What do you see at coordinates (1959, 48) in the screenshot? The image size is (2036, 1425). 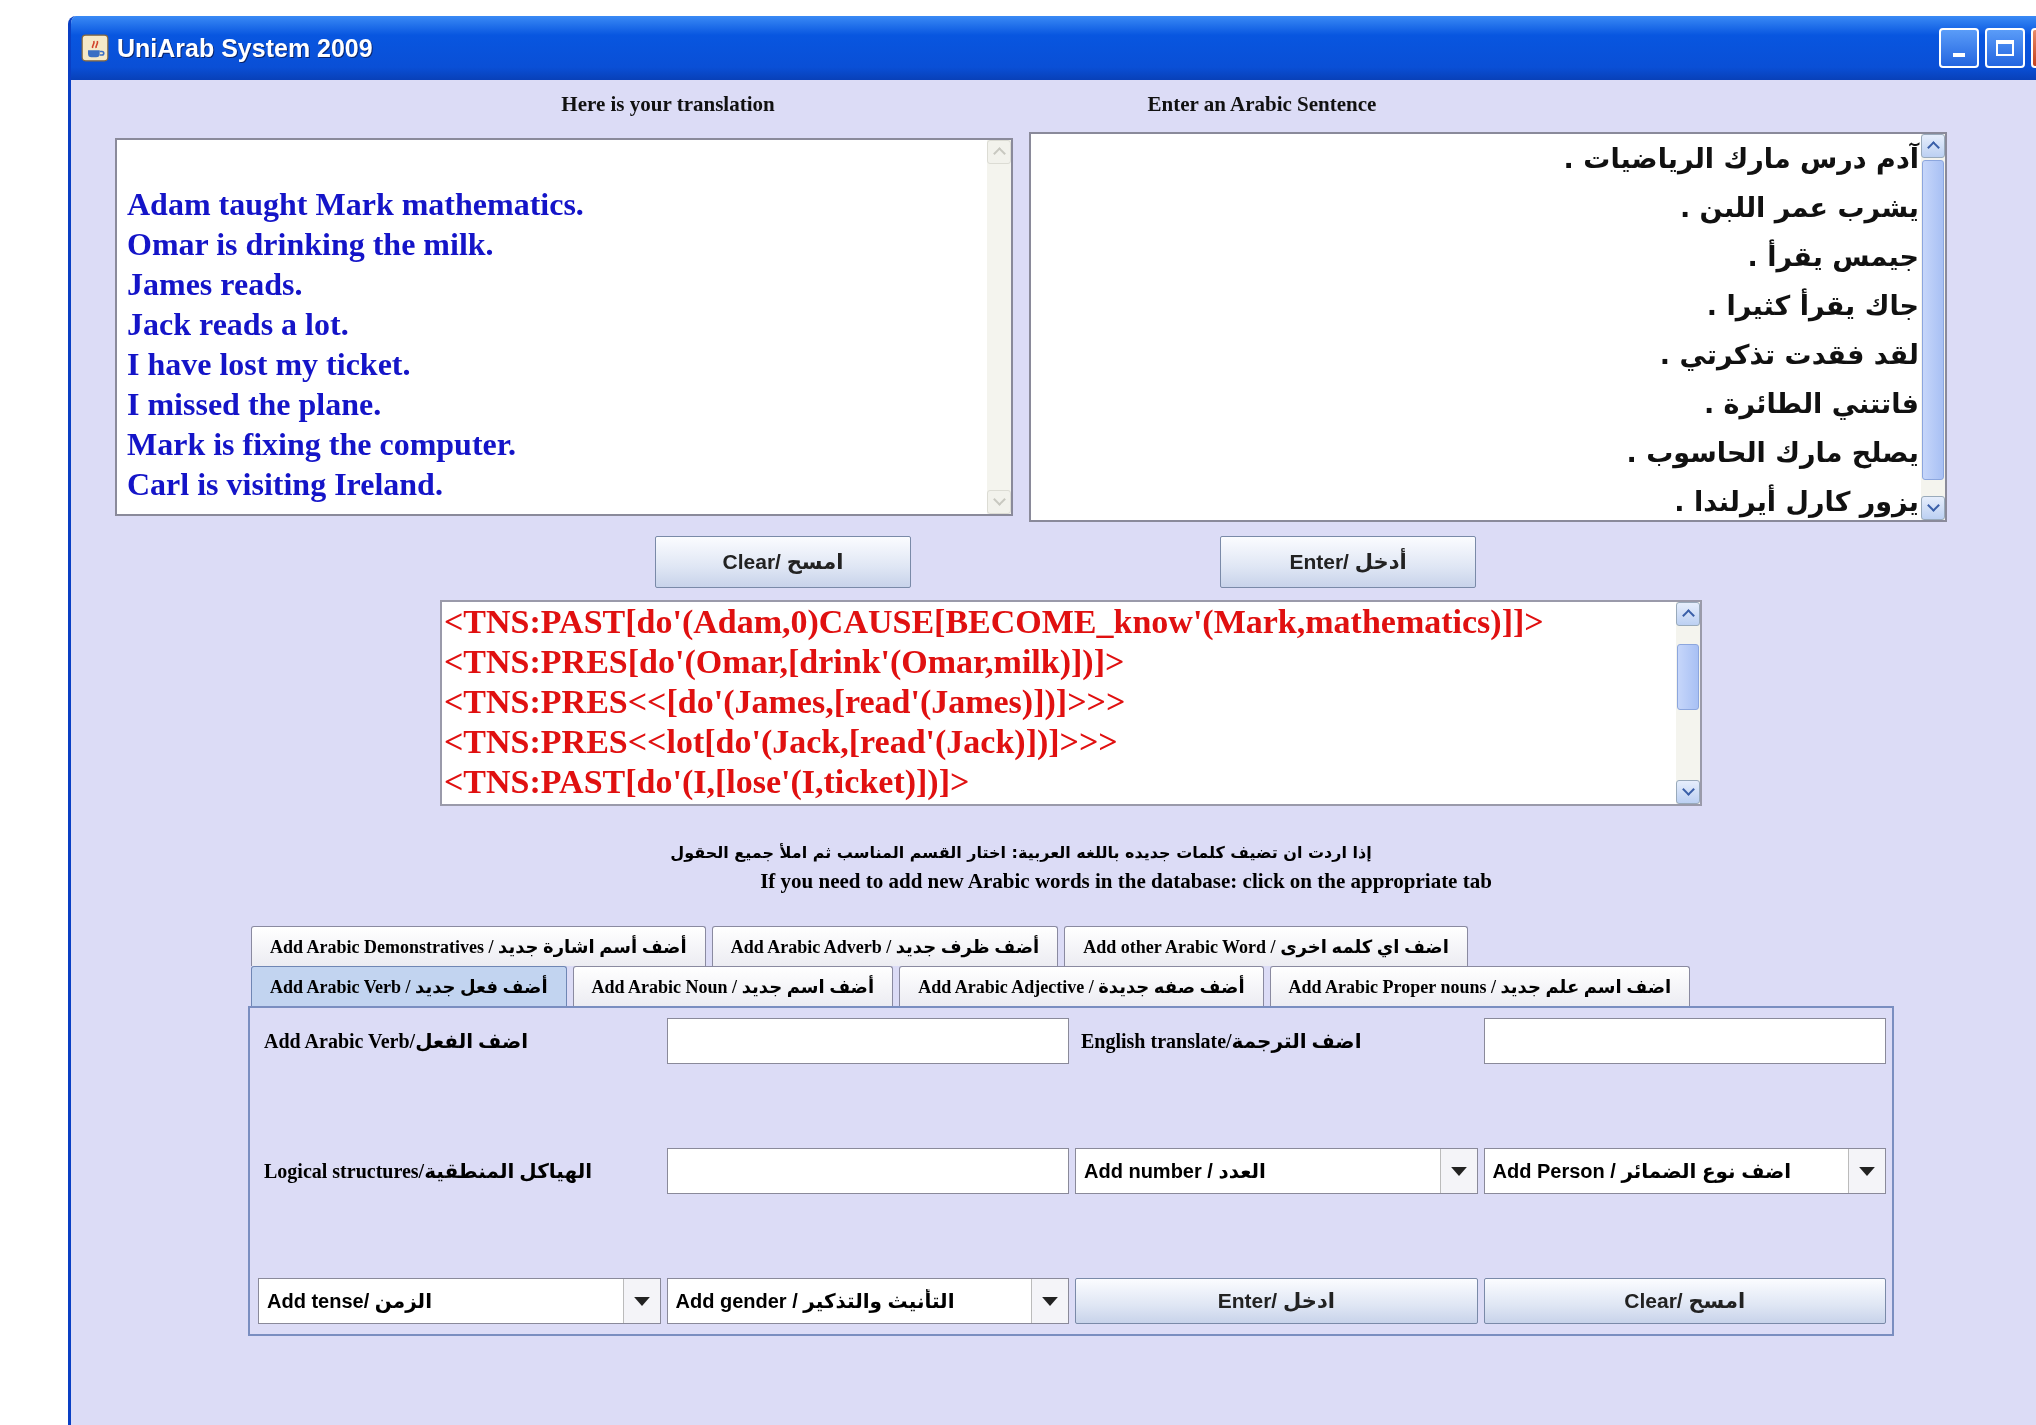 I see `minimize-button` at bounding box center [1959, 48].